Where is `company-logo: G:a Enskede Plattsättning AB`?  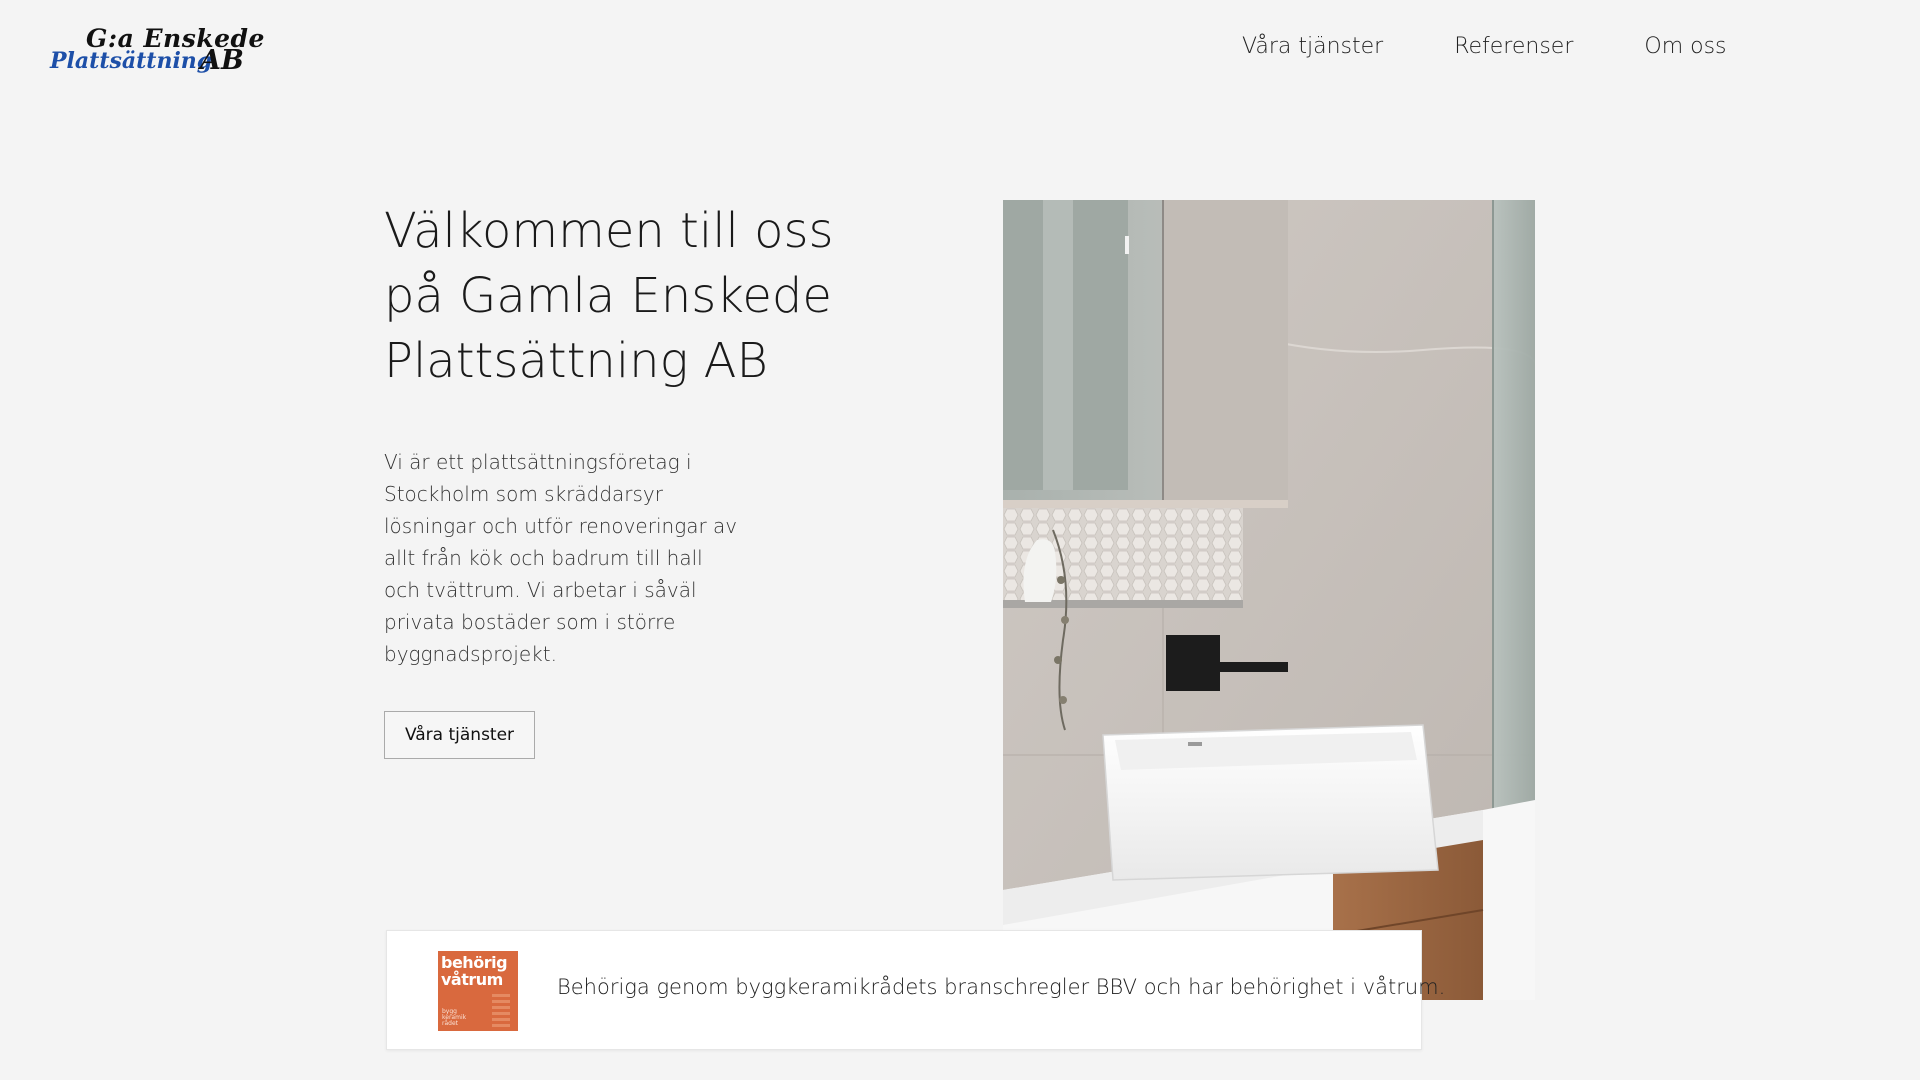 company-logo: G:a Enskede Plattsättning AB is located at coordinates (157, 51).